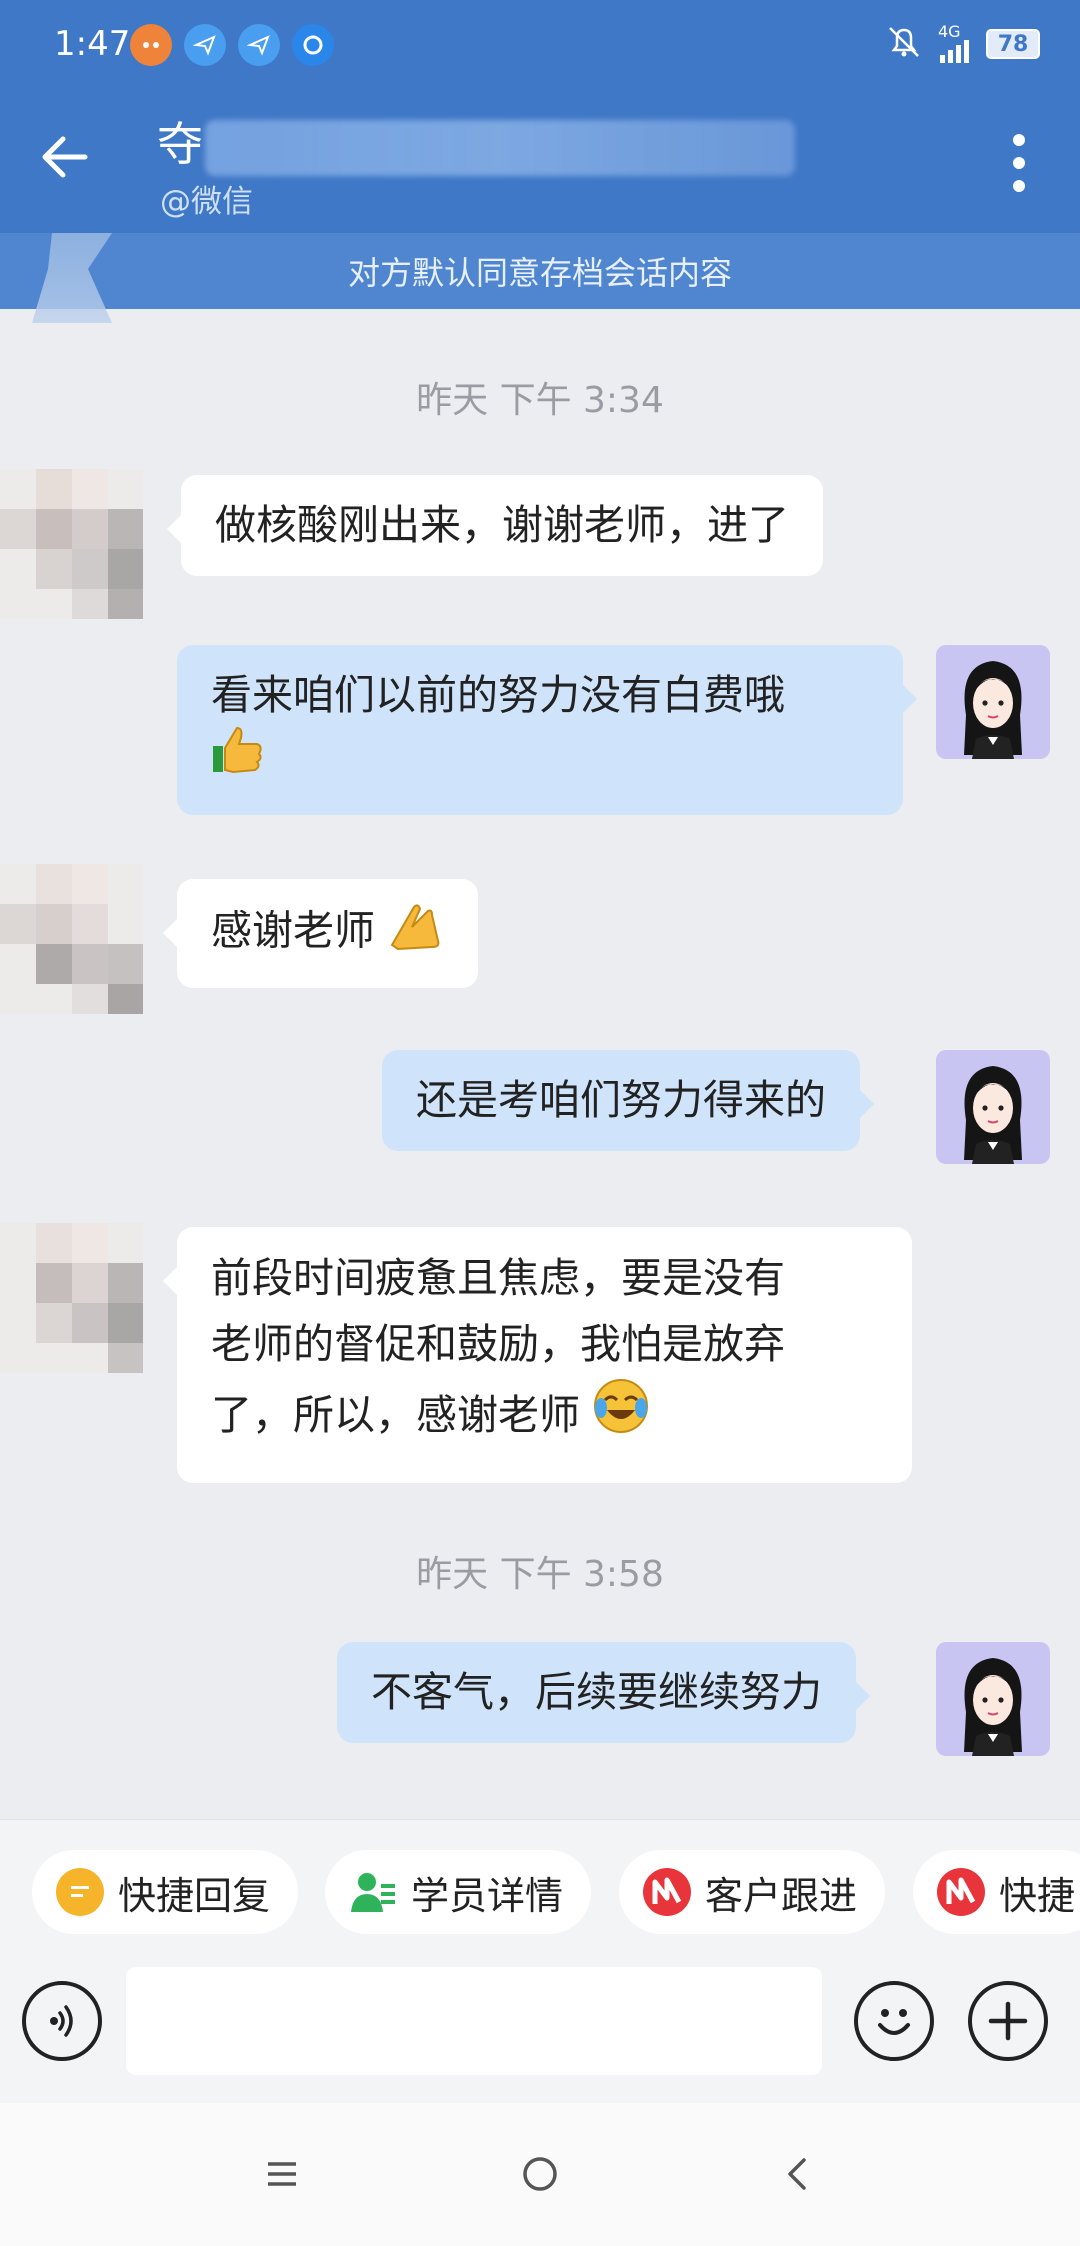 The height and width of the screenshot is (2246, 1080). I want to click on incoming-message: 感谢老师, so click(320, 934).